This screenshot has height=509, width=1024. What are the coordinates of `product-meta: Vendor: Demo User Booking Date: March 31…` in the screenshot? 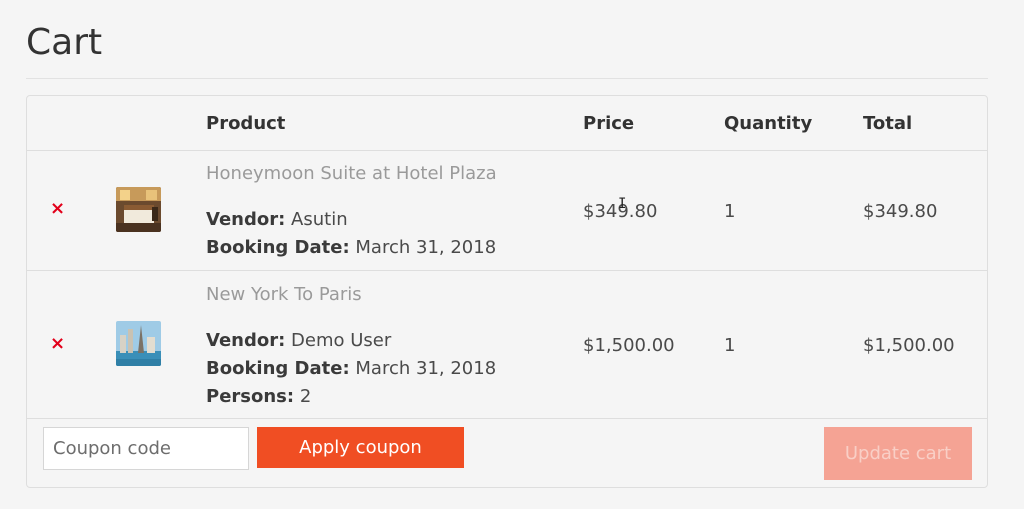 It's located at (351, 369).